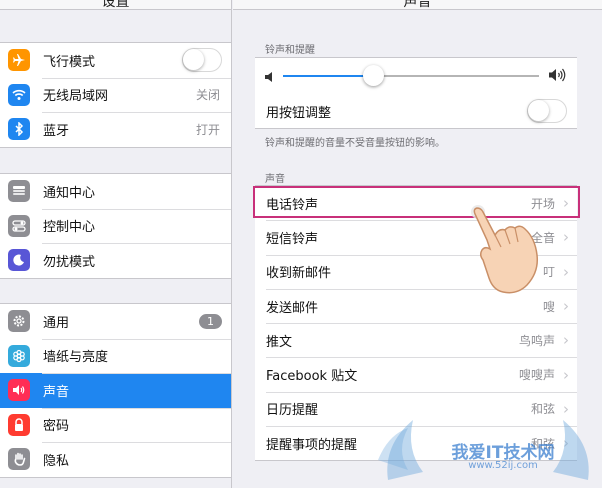  What do you see at coordinates (292, 411) in the screenshot?
I see `sound-row-label: 日历提醒` at bounding box center [292, 411].